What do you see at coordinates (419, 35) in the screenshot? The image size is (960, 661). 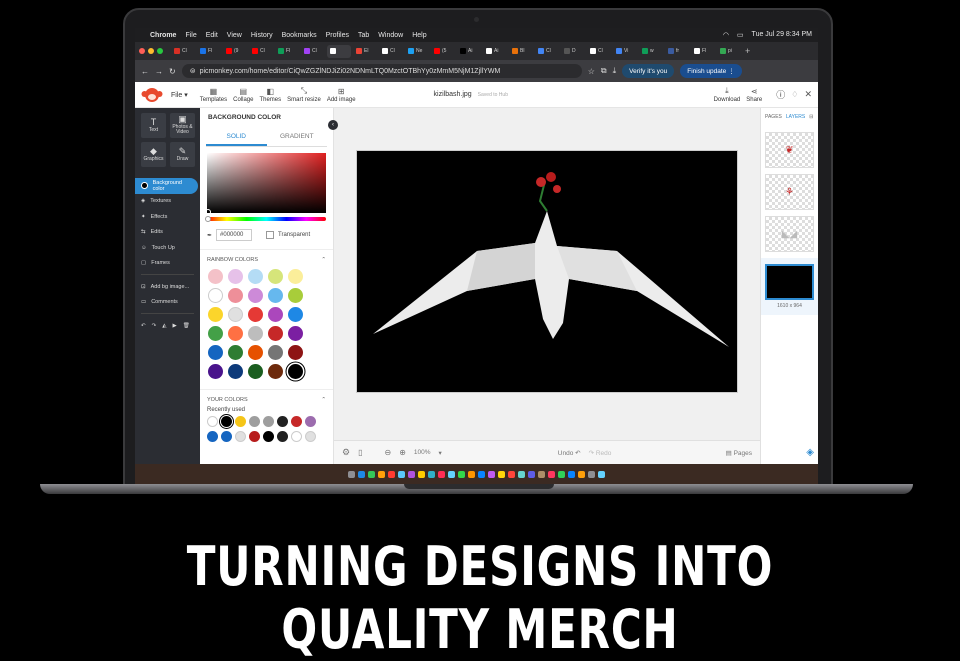 I see `menu-help: Help` at bounding box center [419, 35].